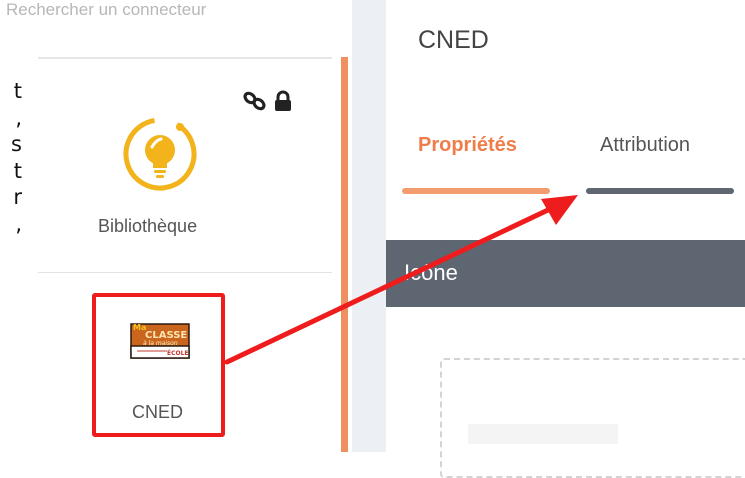 Image resolution: width=745 pixels, height=478 pixels. What do you see at coordinates (543, 434) in the screenshot?
I see `dropzone-placeholder` at bounding box center [543, 434].